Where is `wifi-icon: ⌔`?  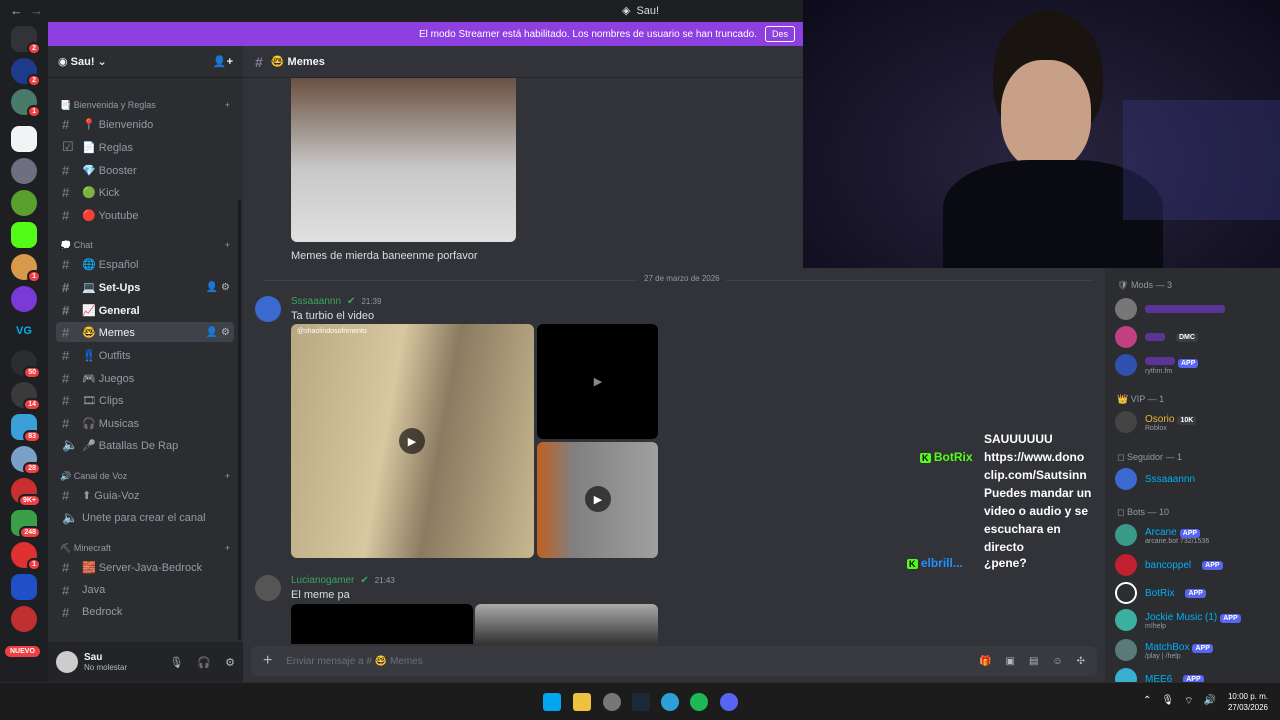
wifi-icon: ⌔ is located at coordinates (1188, 701).